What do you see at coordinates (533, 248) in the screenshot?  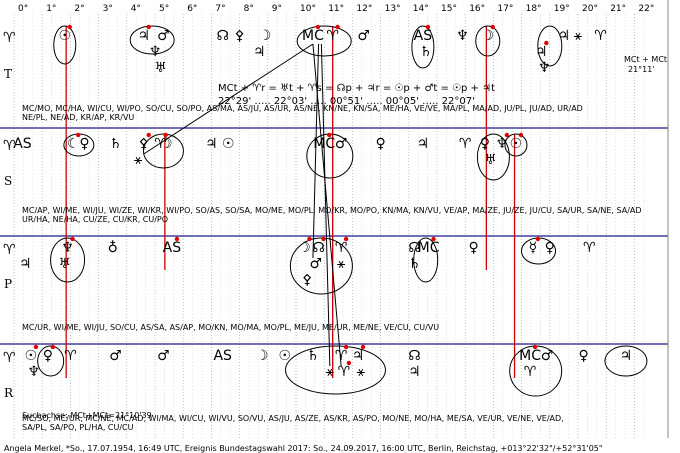 I see `planet-symbol-icon: ☿` at bounding box center [533, 248].